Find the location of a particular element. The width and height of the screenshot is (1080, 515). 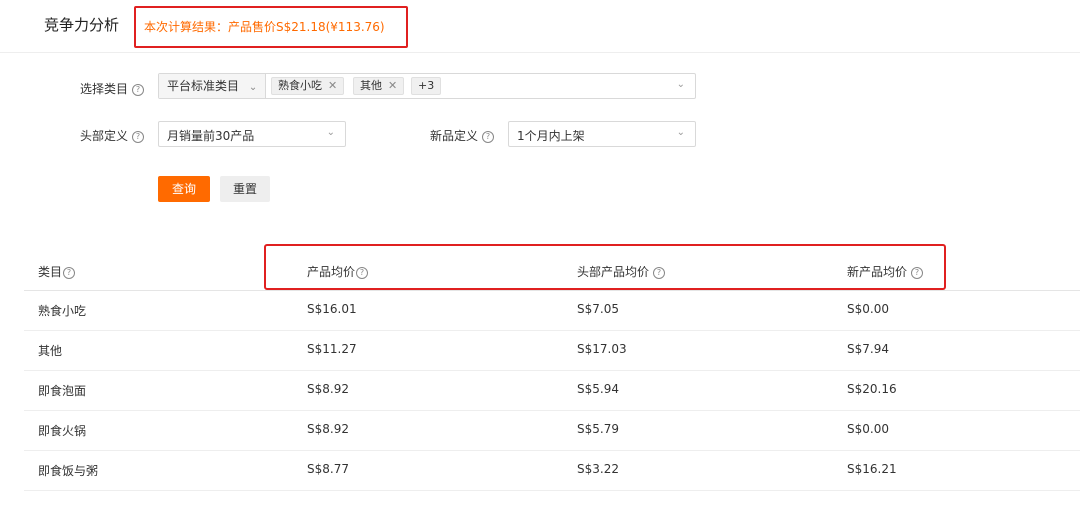

column-header-text: 类目 is located at coordinates (50, 272).